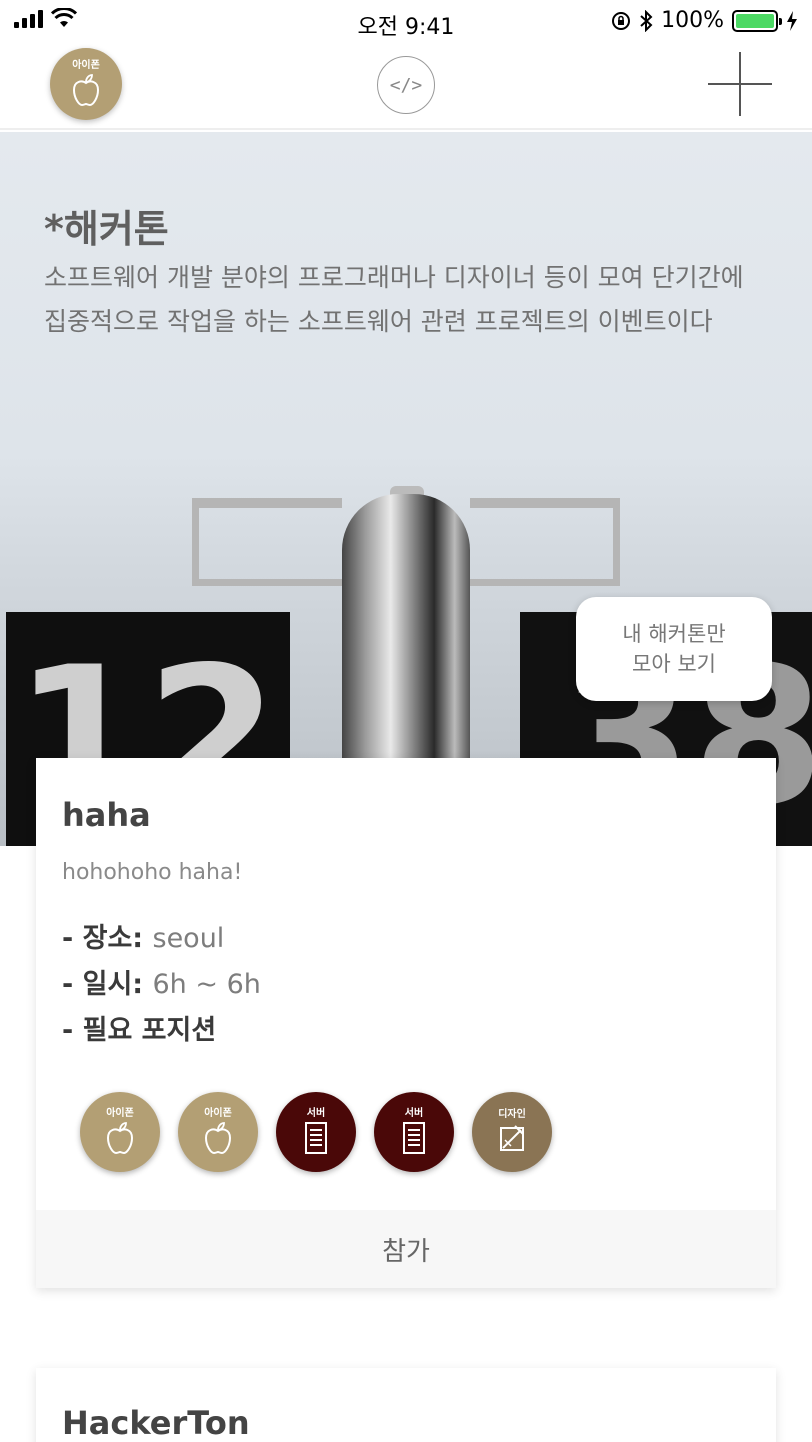 The image size is (812, 1442). I want to click on charging-icon, so click(792, 20).